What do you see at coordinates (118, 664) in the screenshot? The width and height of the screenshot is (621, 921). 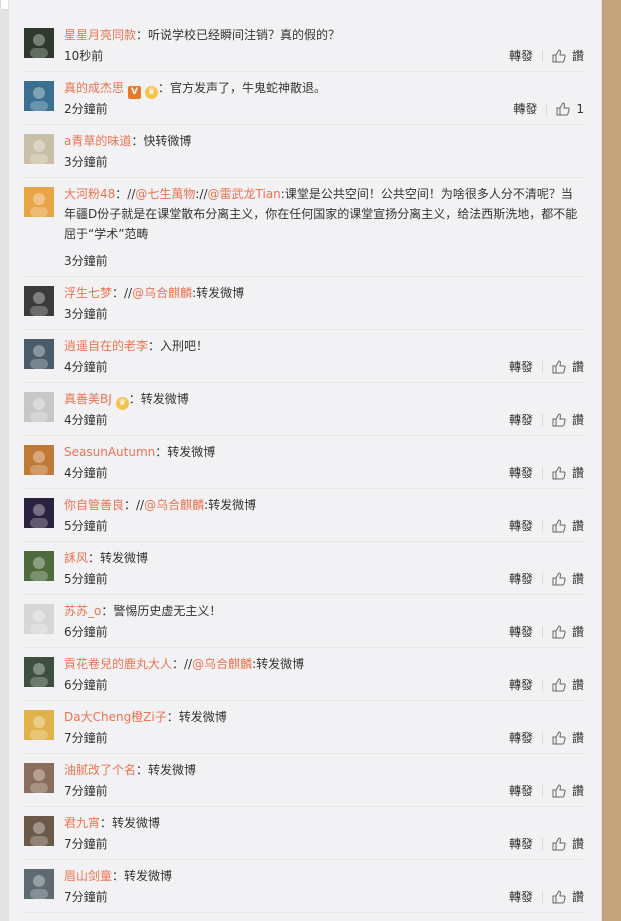 I see `comment-username: 貢花卷兒的鹿丸大人` at bounding box center [118, 664].